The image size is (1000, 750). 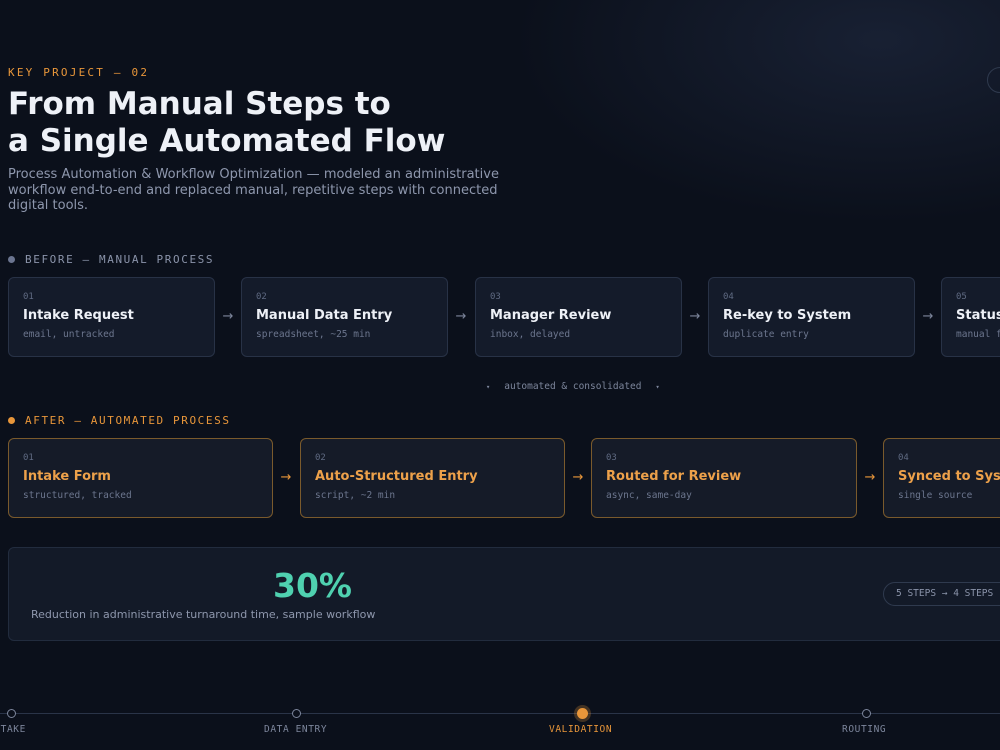 I want to click on timeline-label-validation: VALIDATION, so click(x=580, y=729).